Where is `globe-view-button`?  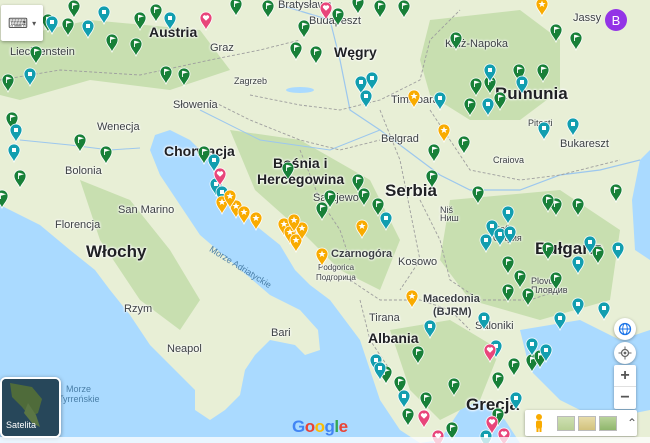
globe-view-button is located at coordinates (625, 329).